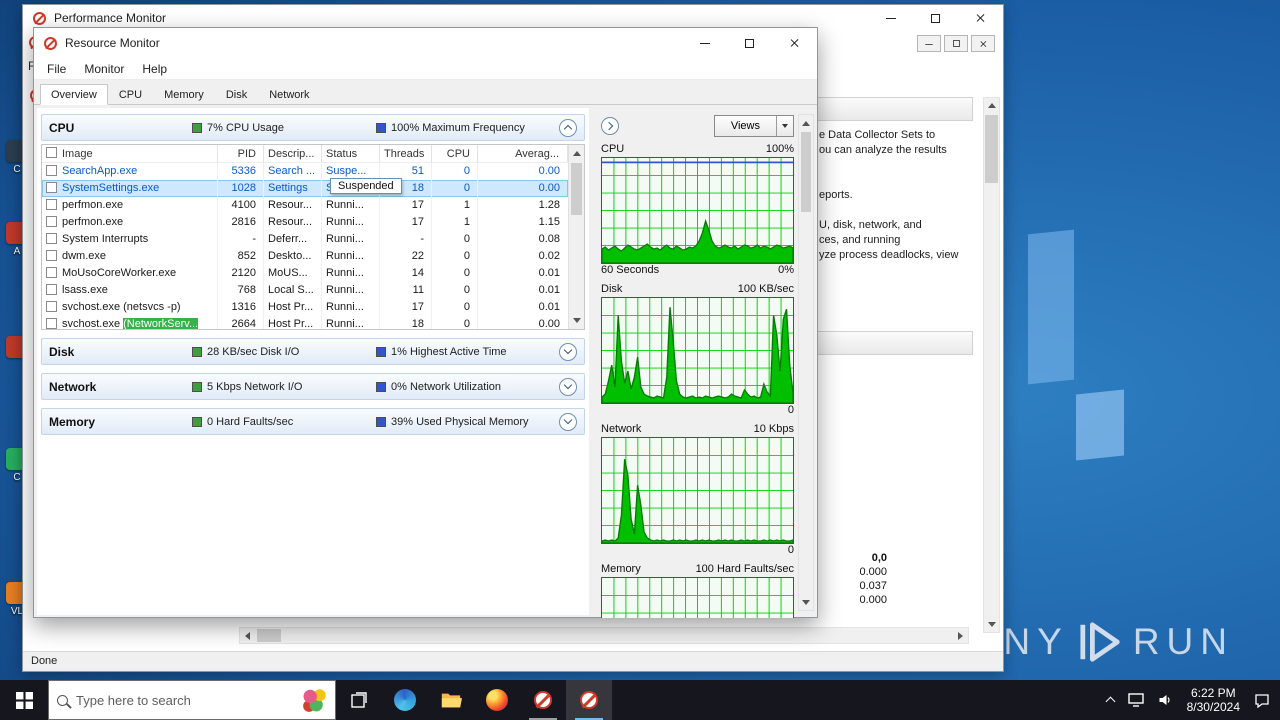 The width and height of the screenshot is (1280, 720). Describe the element at coordinates (451, 700) in the screenshot. I see `file-explorer-taskbar-button` at that location.